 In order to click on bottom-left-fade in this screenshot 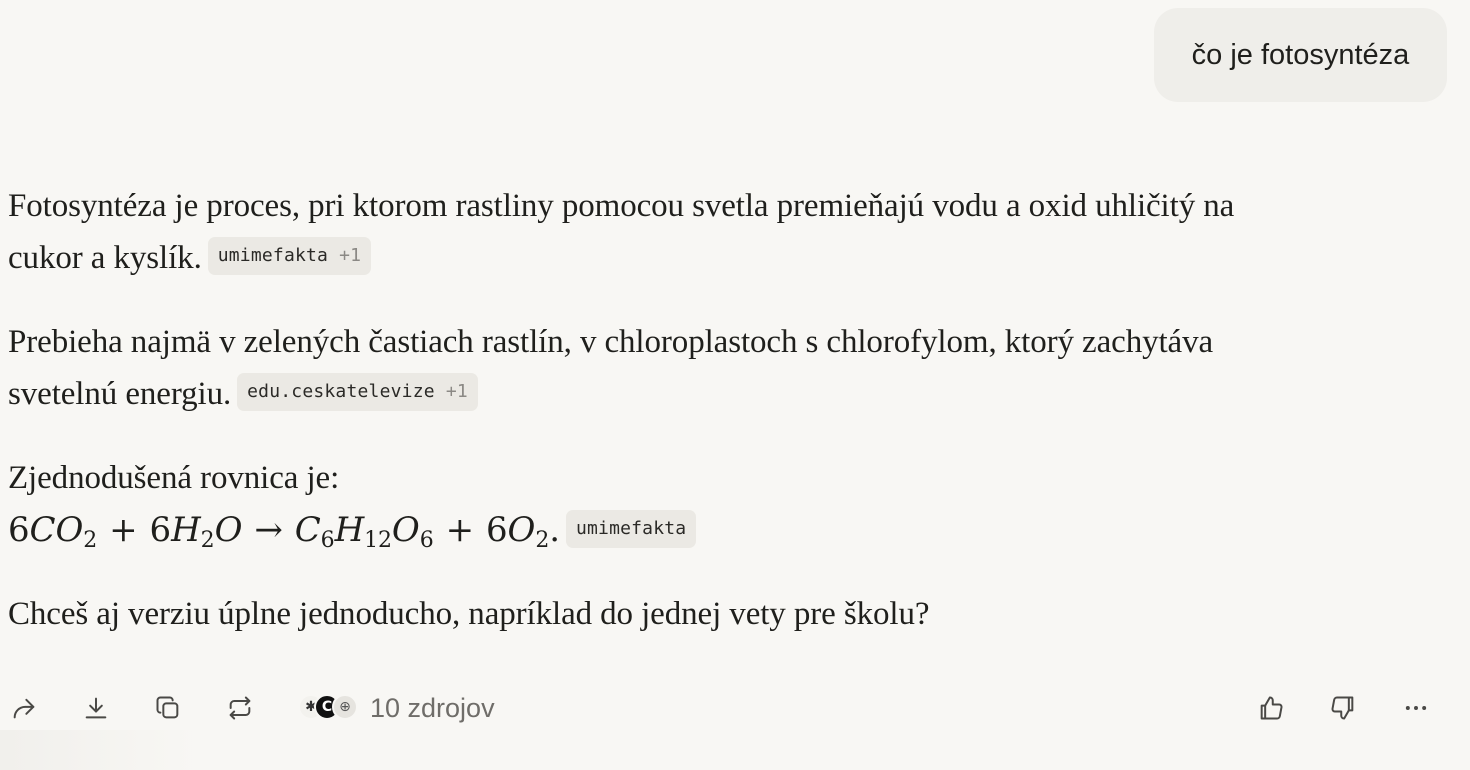, I will do `click(100, 750)`.